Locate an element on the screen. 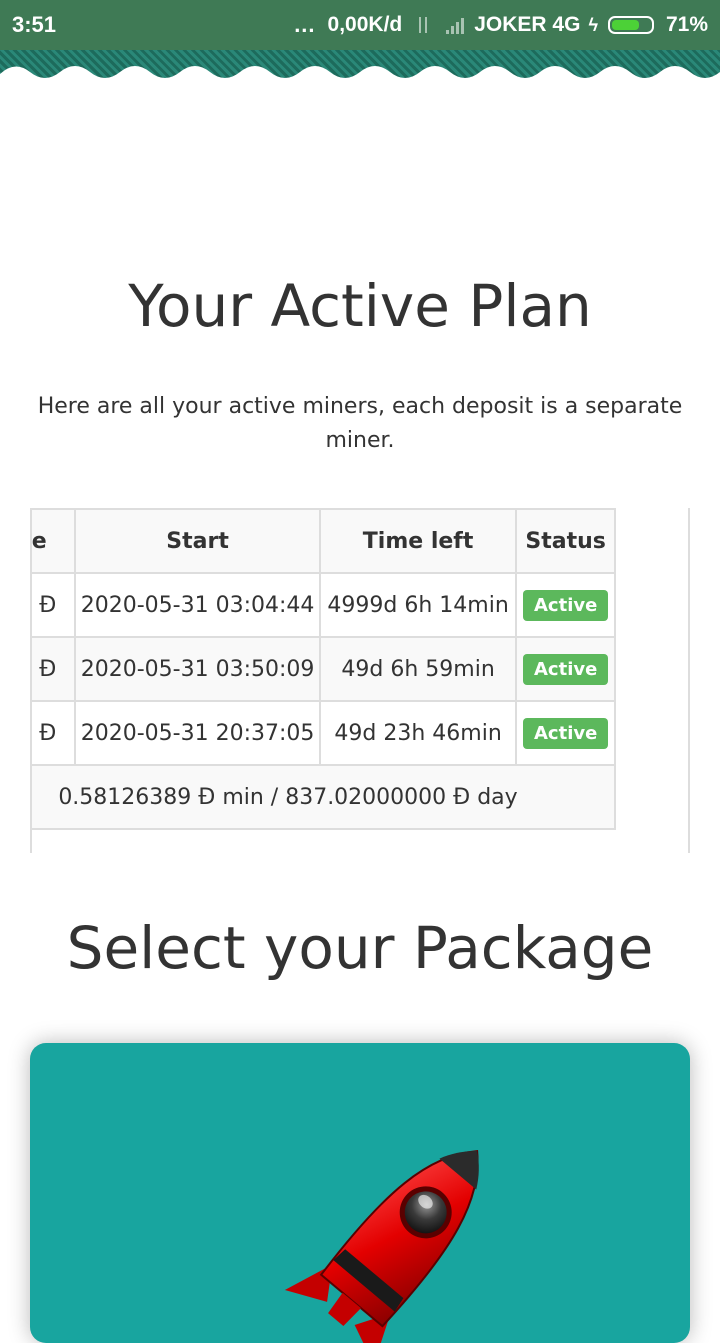  header-wave-decoration is located at coordinates (360, 65).